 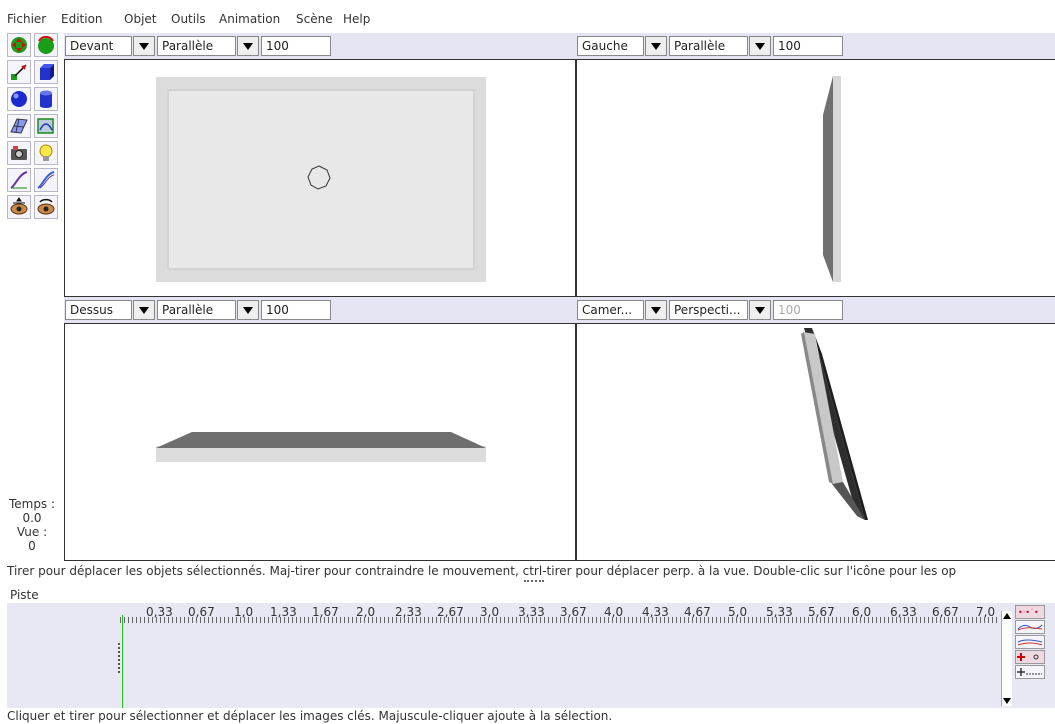 I want to click on timeline-scrollbar, so click(x=1006, y=658).